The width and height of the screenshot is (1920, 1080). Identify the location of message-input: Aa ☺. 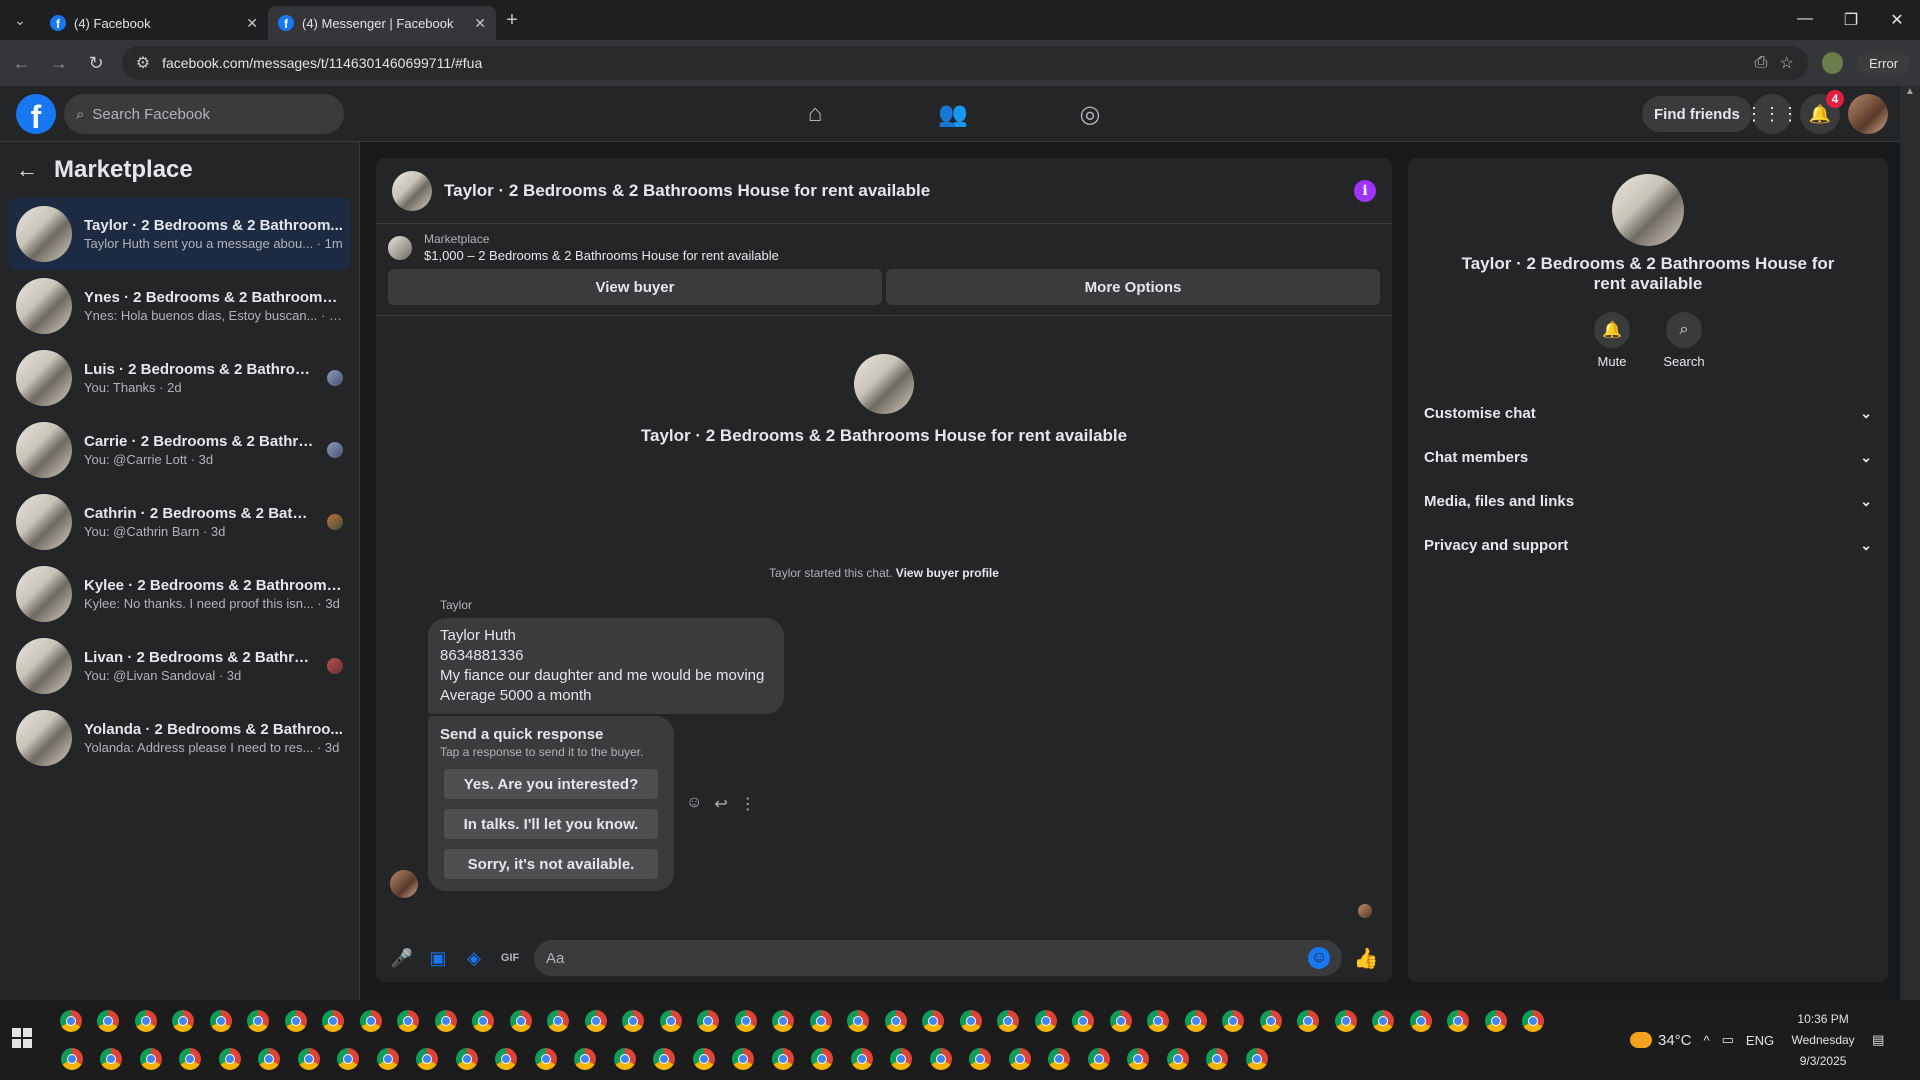
(938, 958).